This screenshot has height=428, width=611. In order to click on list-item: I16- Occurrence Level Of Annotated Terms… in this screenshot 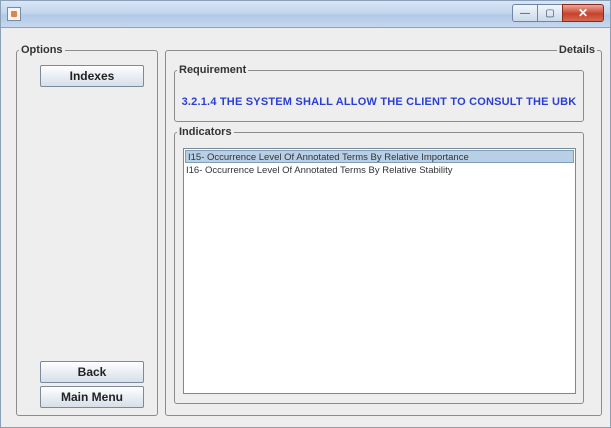, I will do `click(379, 170)`.